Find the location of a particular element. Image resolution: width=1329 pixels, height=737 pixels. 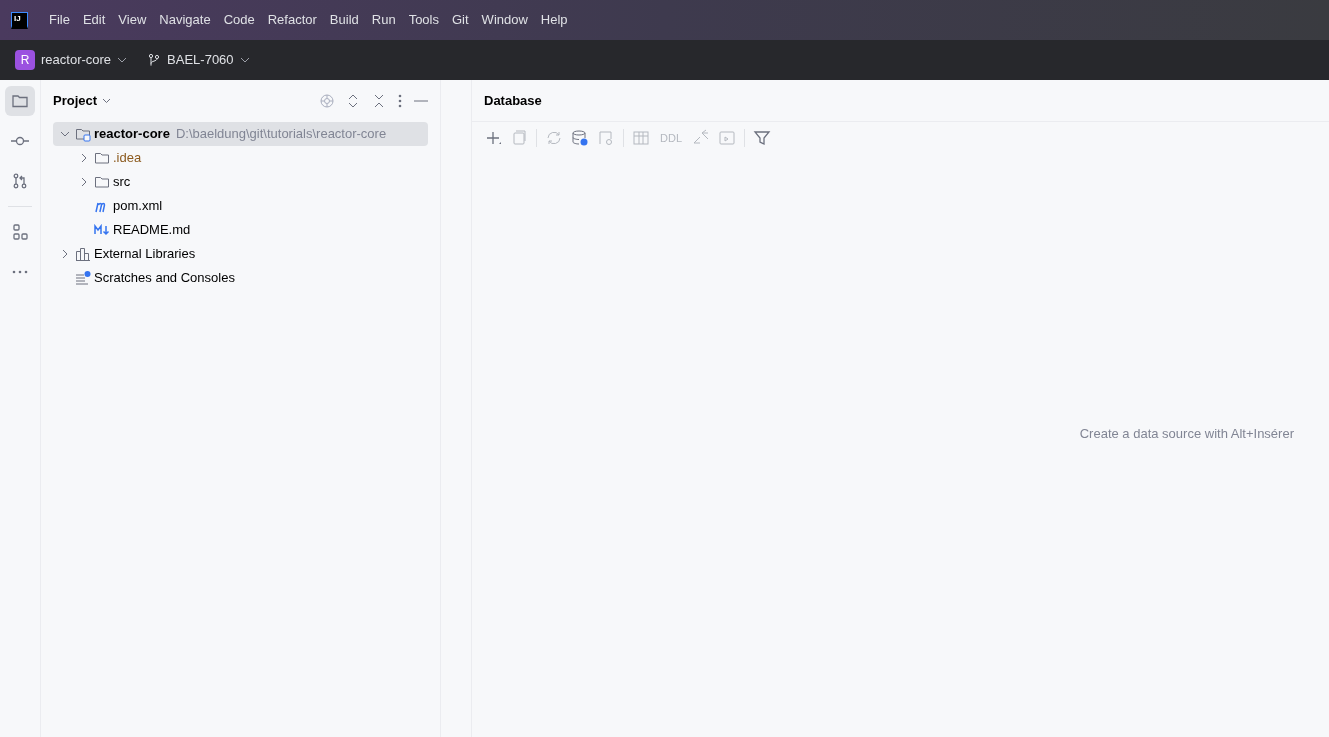

empty-state-hint: Create a data source with Alt+Insérer is located at coordinates (1186, 434).